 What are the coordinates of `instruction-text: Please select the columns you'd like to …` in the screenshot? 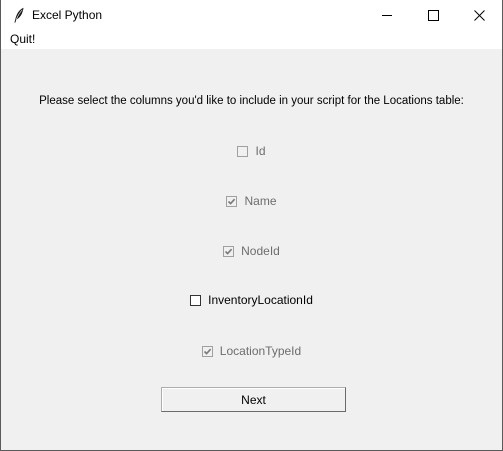 It's located at (251, 101).